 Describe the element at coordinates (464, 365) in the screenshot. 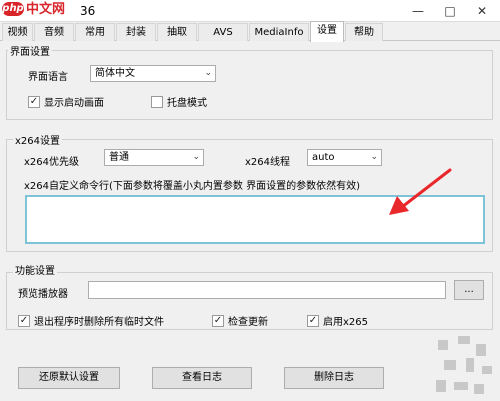

I see `watermark-icon` at that location.